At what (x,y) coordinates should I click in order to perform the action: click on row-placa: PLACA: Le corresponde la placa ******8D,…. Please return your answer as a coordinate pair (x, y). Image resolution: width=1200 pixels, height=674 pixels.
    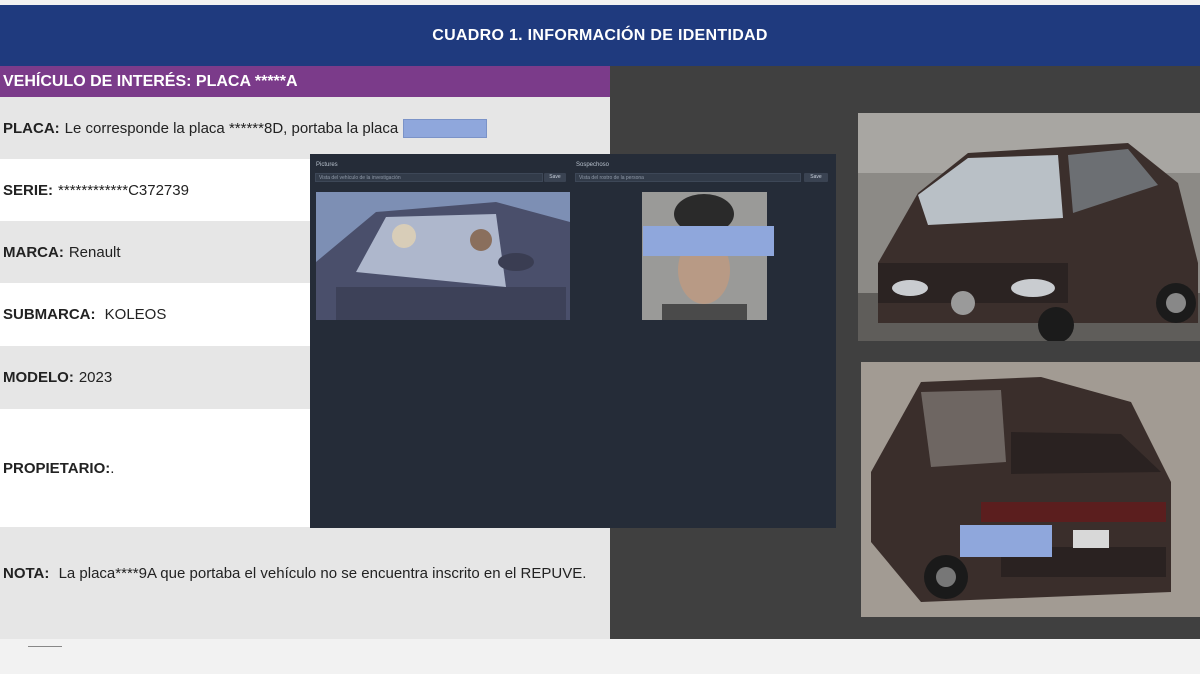
    Looking at the image, I should click on (305, 128).